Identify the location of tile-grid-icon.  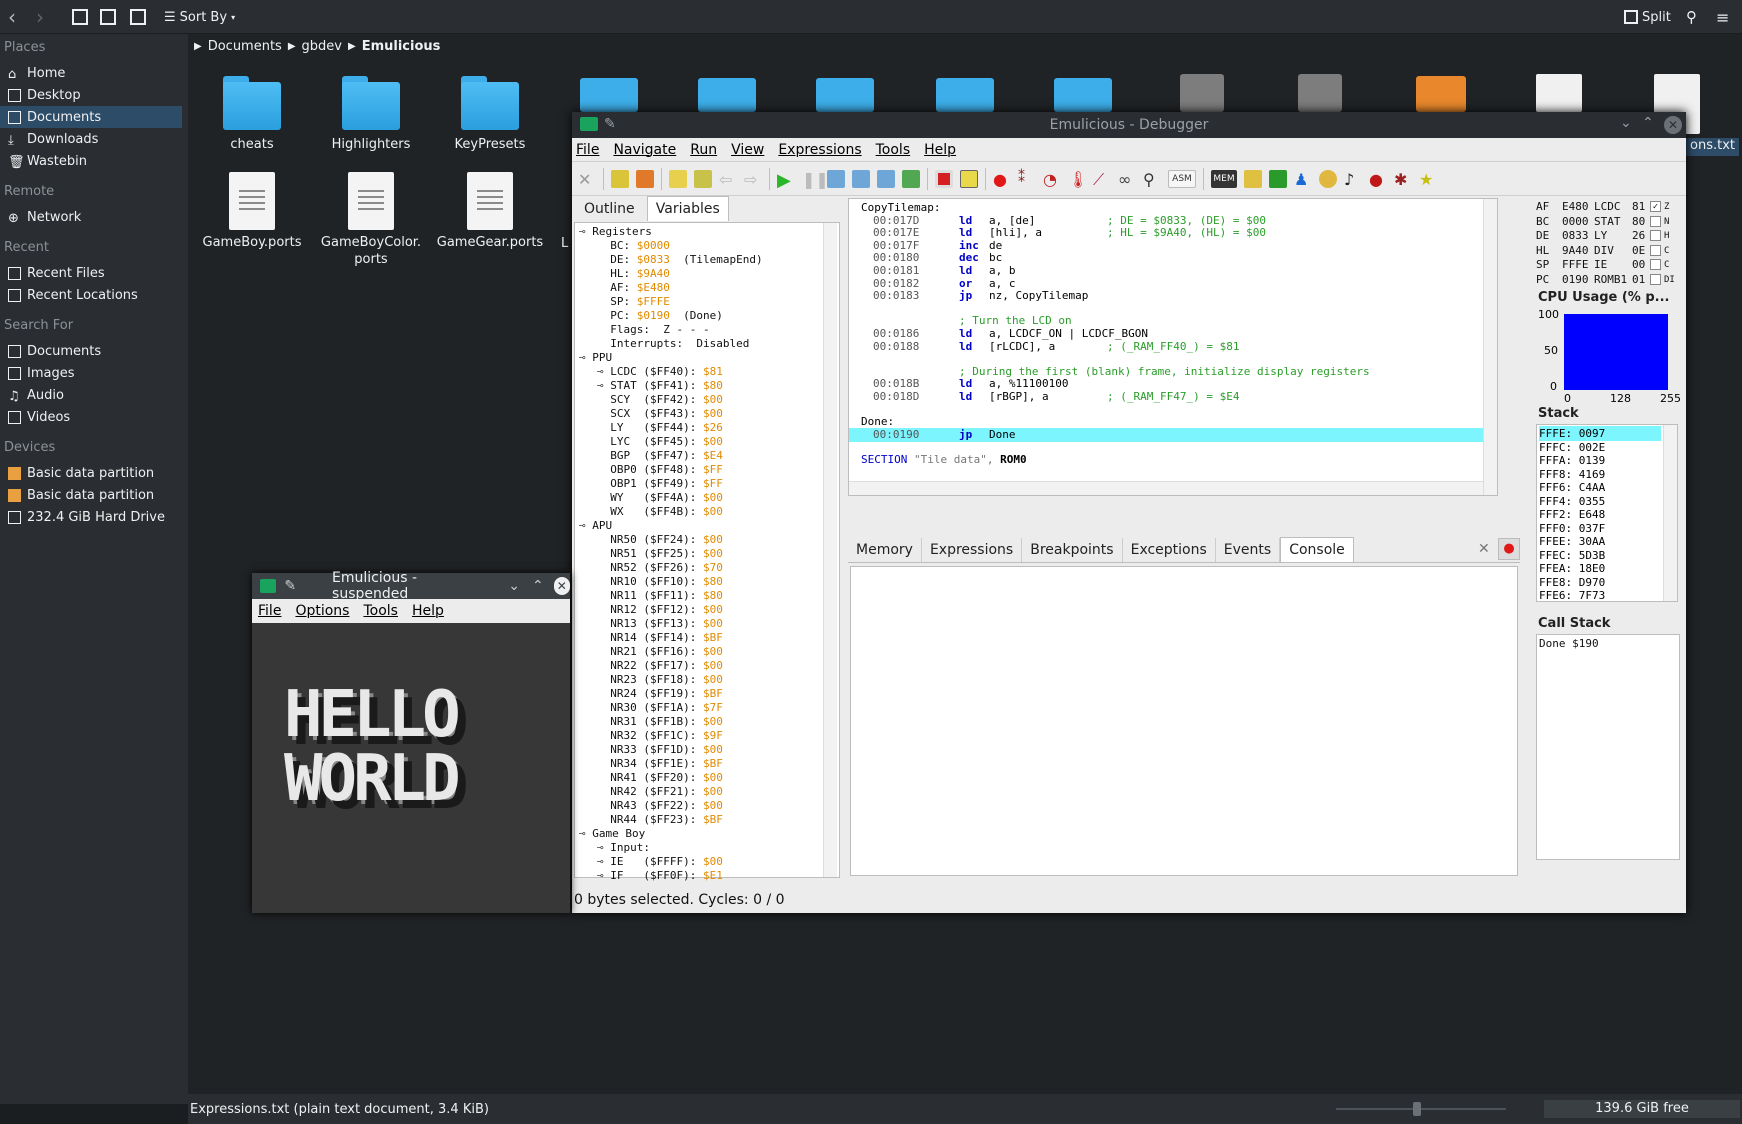
(1278, 178).